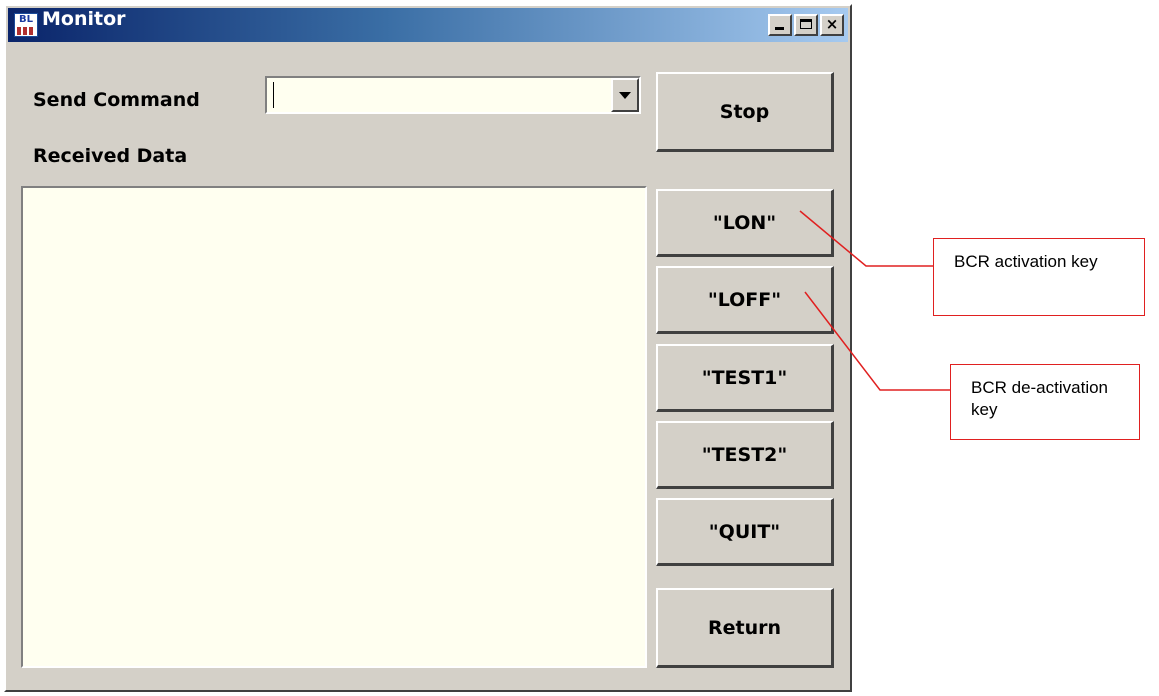 This screenshot has width=1159, height=696. I want to click on deactivation-callout-line, so click(877, 341).